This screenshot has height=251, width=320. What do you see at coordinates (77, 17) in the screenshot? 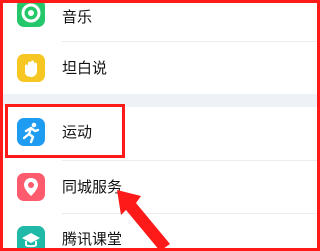
I see `list-item-label: 音乐` at bounding box center [77, 17].